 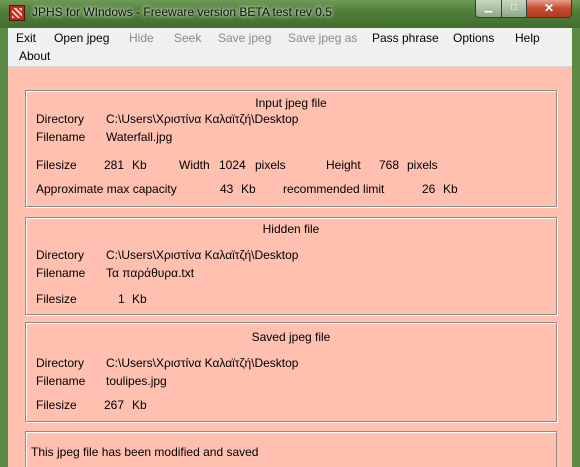 I want to click on input-filename-value: Waterfall.jpg, so click(x=139, y=137).